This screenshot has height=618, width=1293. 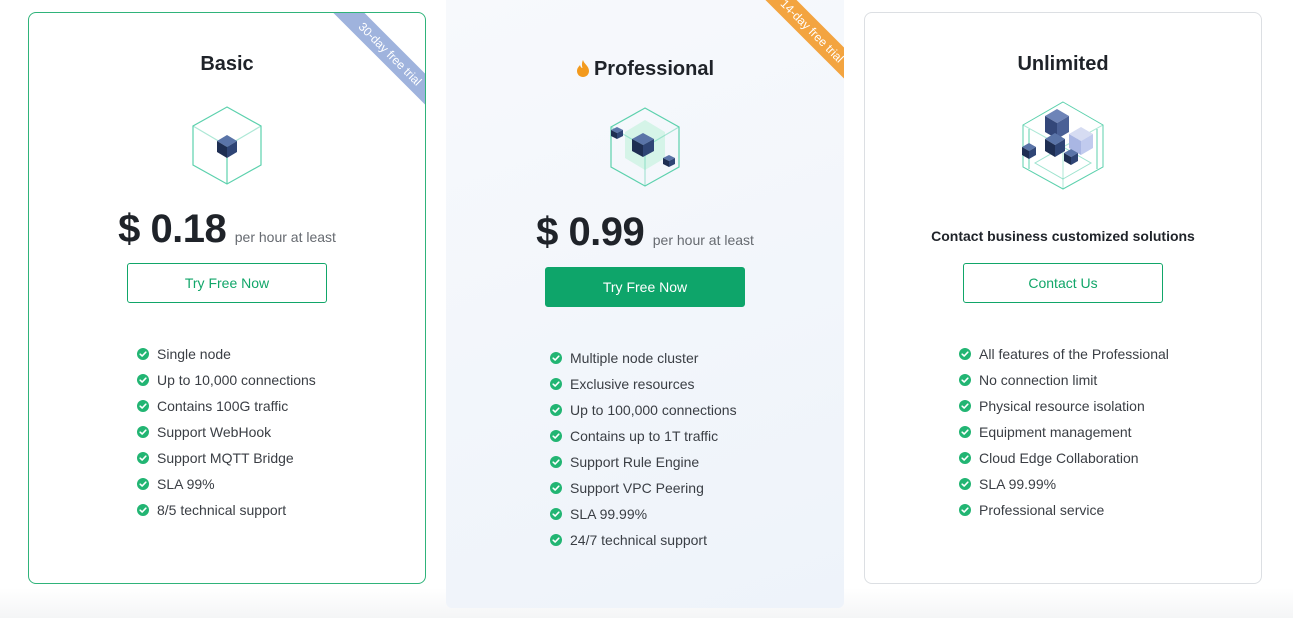 What do you see at coordinates (236, 380) in the screenshot?
I see `feature-label: Up to 10,000 connections` at bounding box center [236, 380].